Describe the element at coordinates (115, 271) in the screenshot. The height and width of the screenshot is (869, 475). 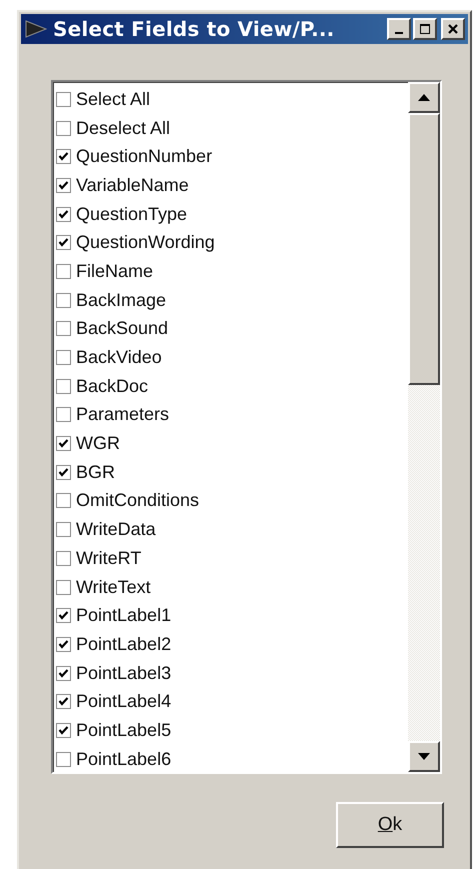
I see `field-label: FileName` at that location.